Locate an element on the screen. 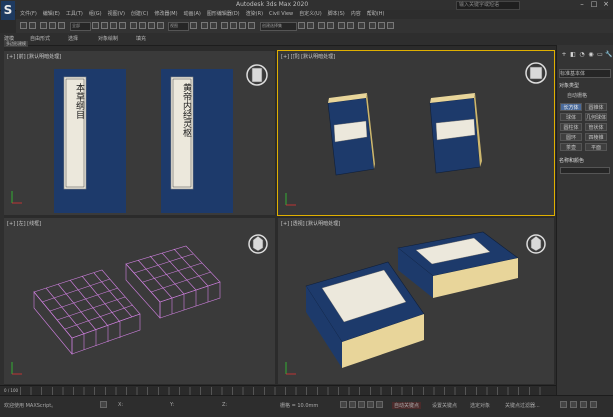 The width and height of the screenshot is (613, 417). scale-icon is located at coordinates (151, 25).